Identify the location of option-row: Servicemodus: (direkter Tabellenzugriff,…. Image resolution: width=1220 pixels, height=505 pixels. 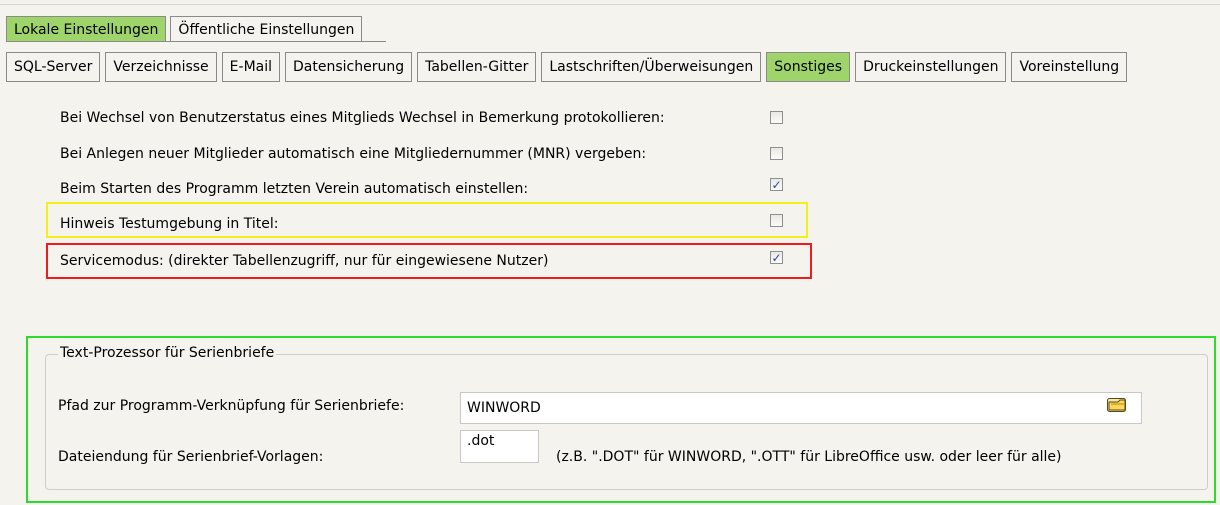
(304, 261).